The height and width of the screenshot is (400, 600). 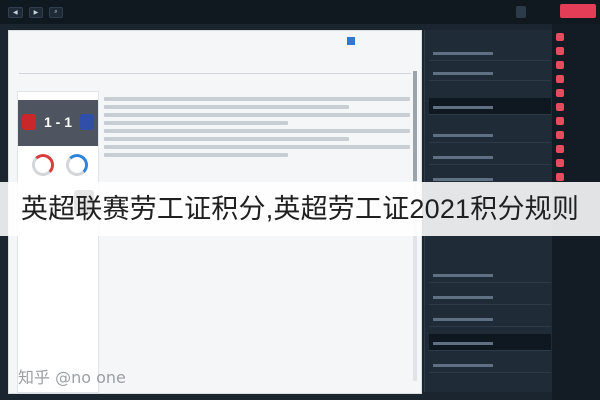 What do you see at coordinates (77, 165) in the screenshot?
I see `away-rating-ring` at bounding box center [77, 165].